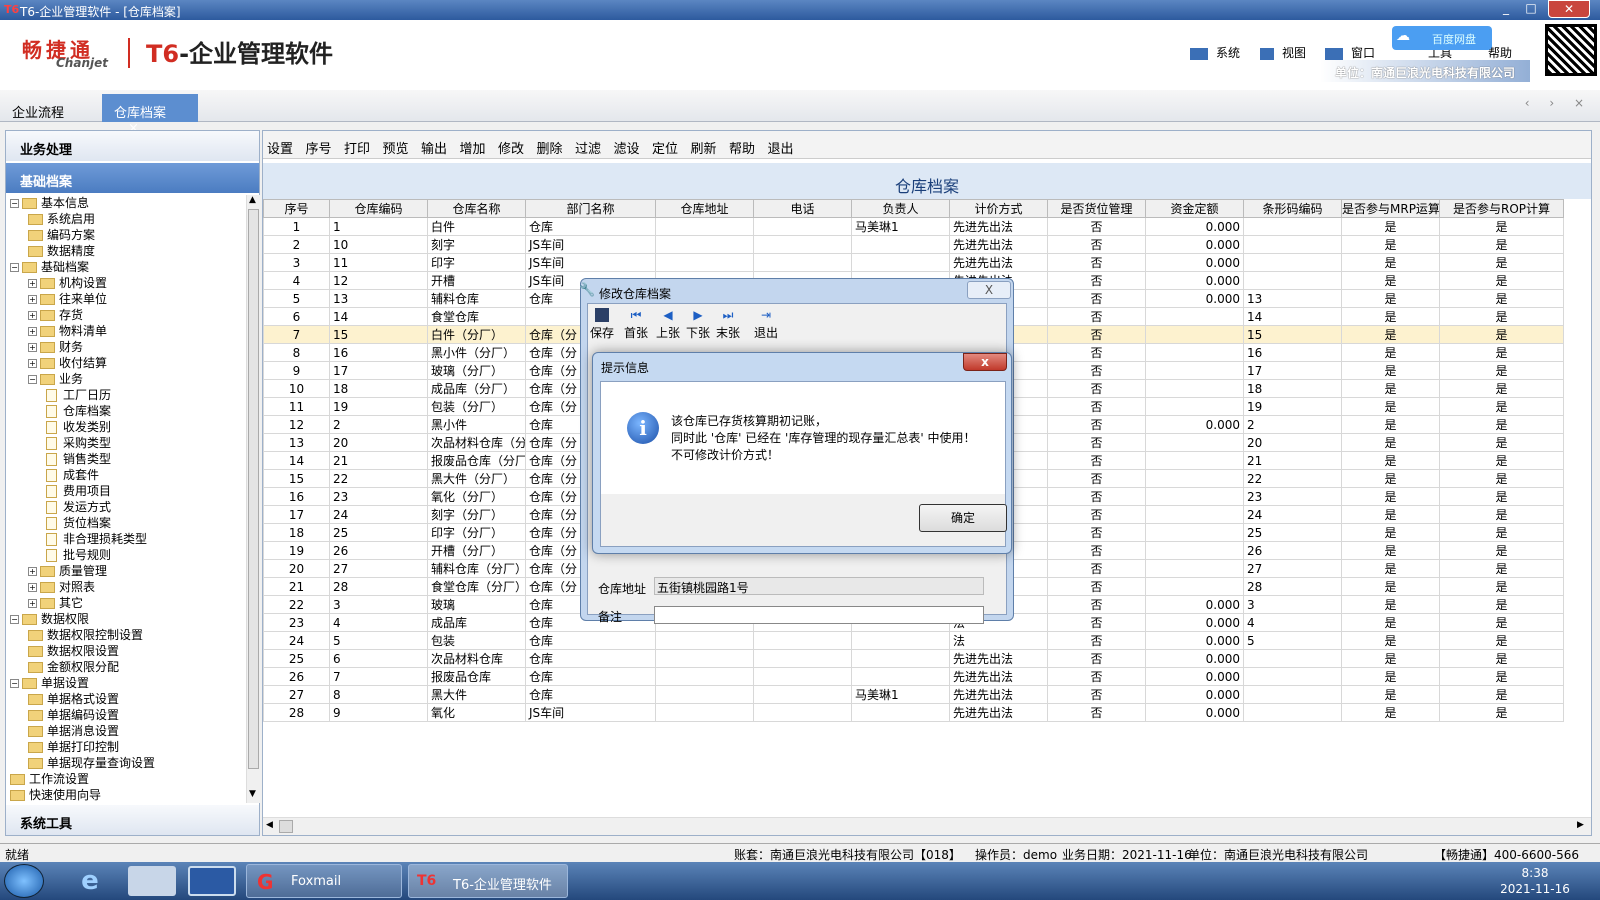  What do you see at coordinates (49, 619) in the screenshot?
I see `tree-item: − 数据权限` at bounding box center [49, 619].